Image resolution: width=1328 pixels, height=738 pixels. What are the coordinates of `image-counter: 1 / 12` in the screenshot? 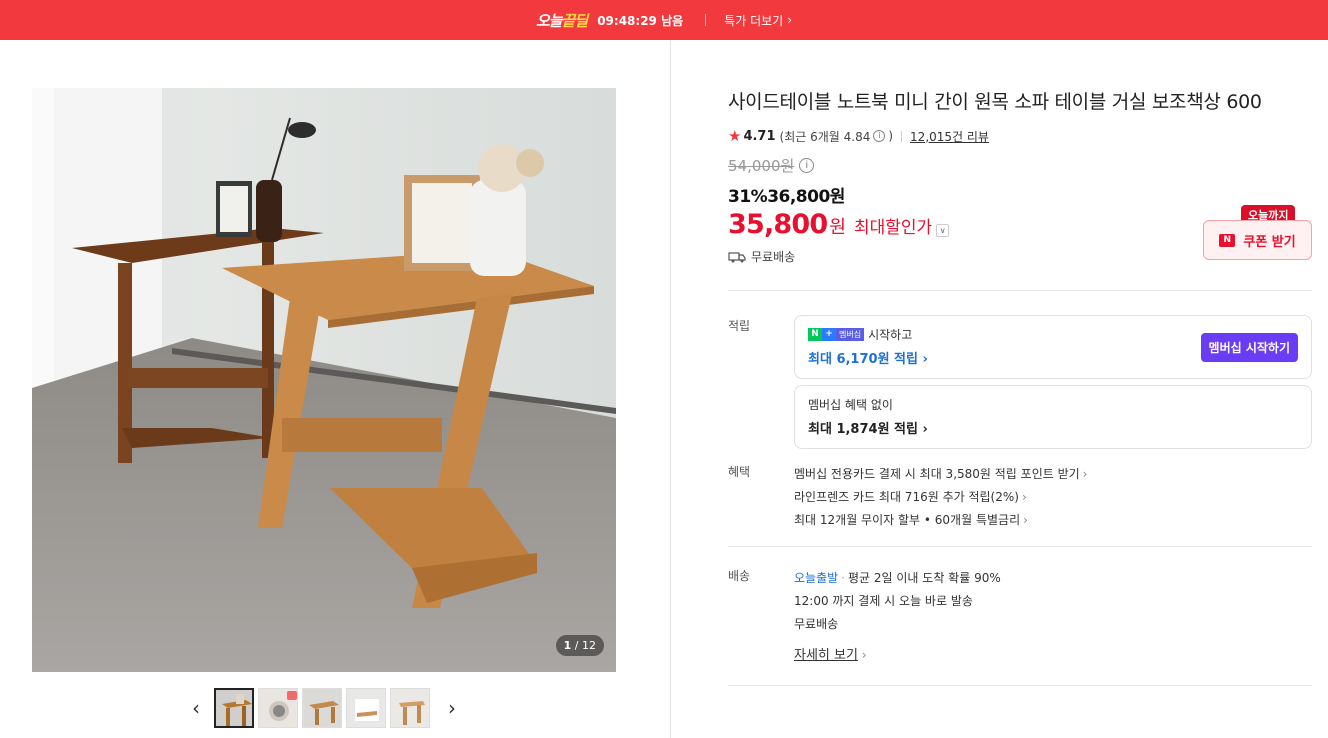 It's located at (579, 645).